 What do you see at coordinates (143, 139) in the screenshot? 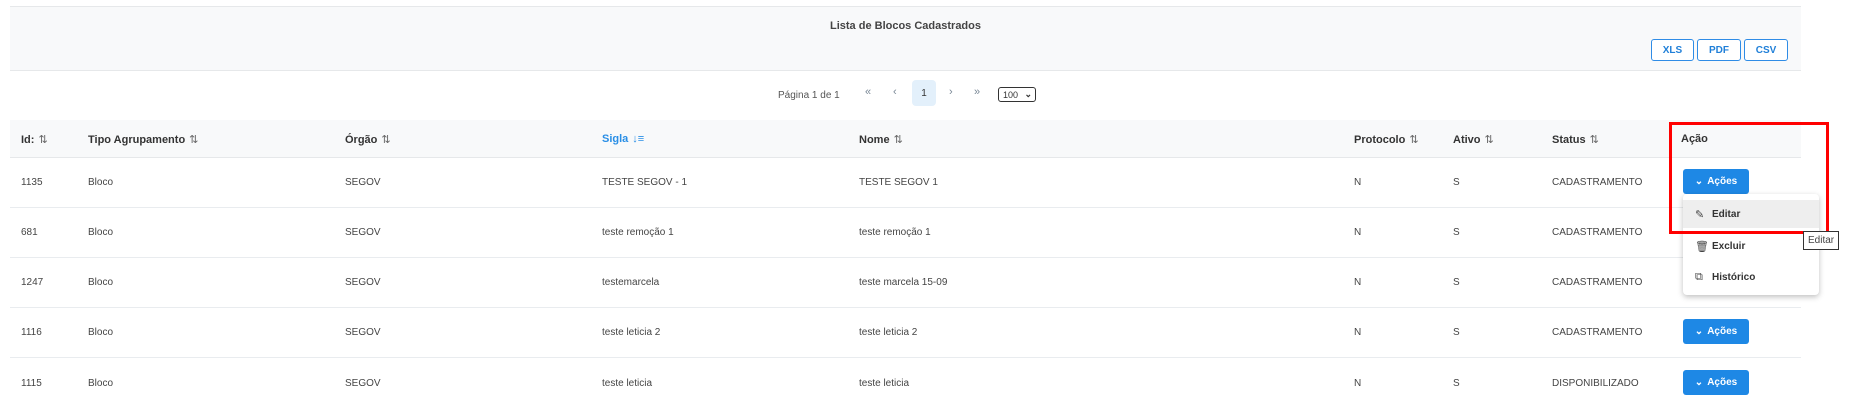
I see `column-header-tipo: Tipo Agrupamento ⇅` at bounding box center [143, 139].